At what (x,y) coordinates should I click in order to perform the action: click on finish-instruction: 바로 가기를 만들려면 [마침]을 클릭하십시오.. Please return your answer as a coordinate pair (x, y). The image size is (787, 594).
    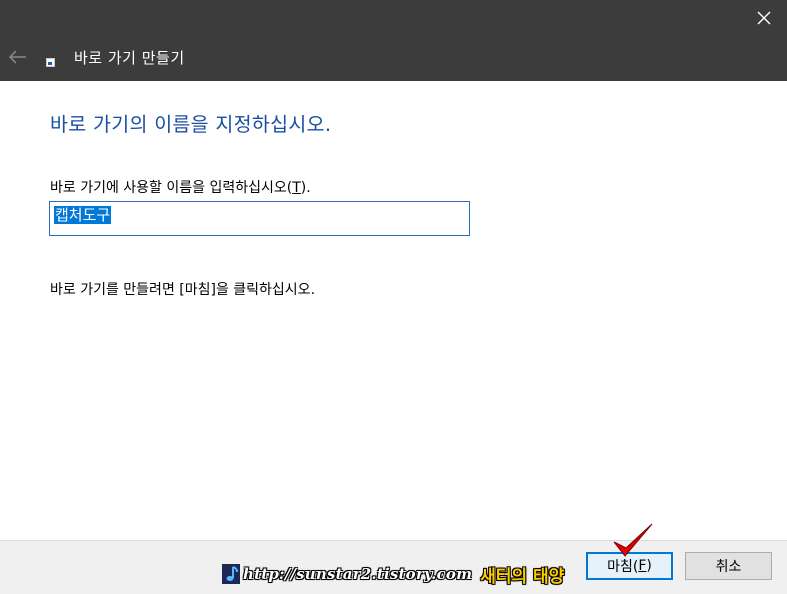
    Looking at the image, I should click on (183, 290).